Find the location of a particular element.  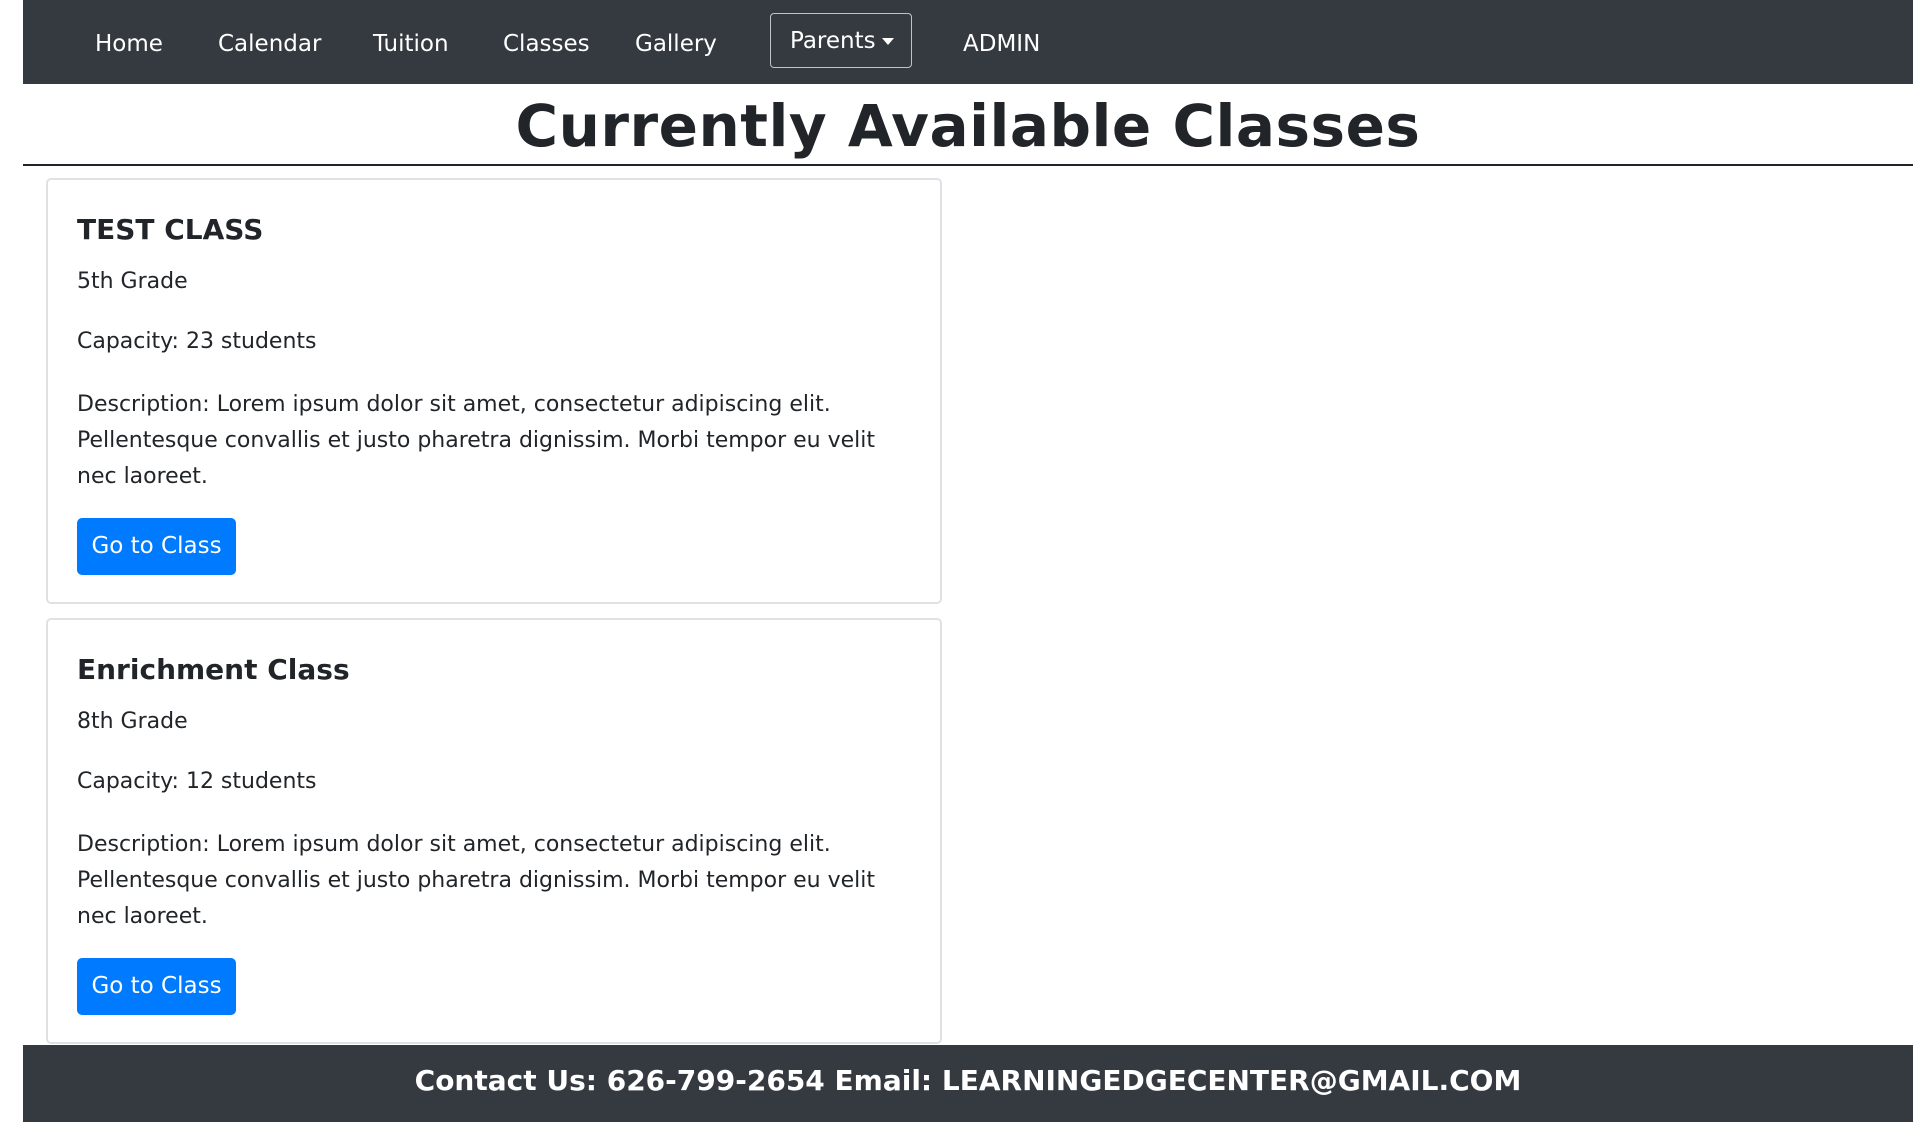

class-grade: 8th Grade is located at coordinates (132, 721).